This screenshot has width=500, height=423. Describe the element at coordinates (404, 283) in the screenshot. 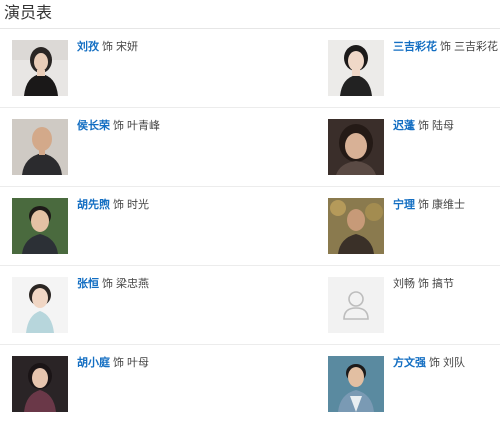

I see `actor-name: 刘畅` at that location.